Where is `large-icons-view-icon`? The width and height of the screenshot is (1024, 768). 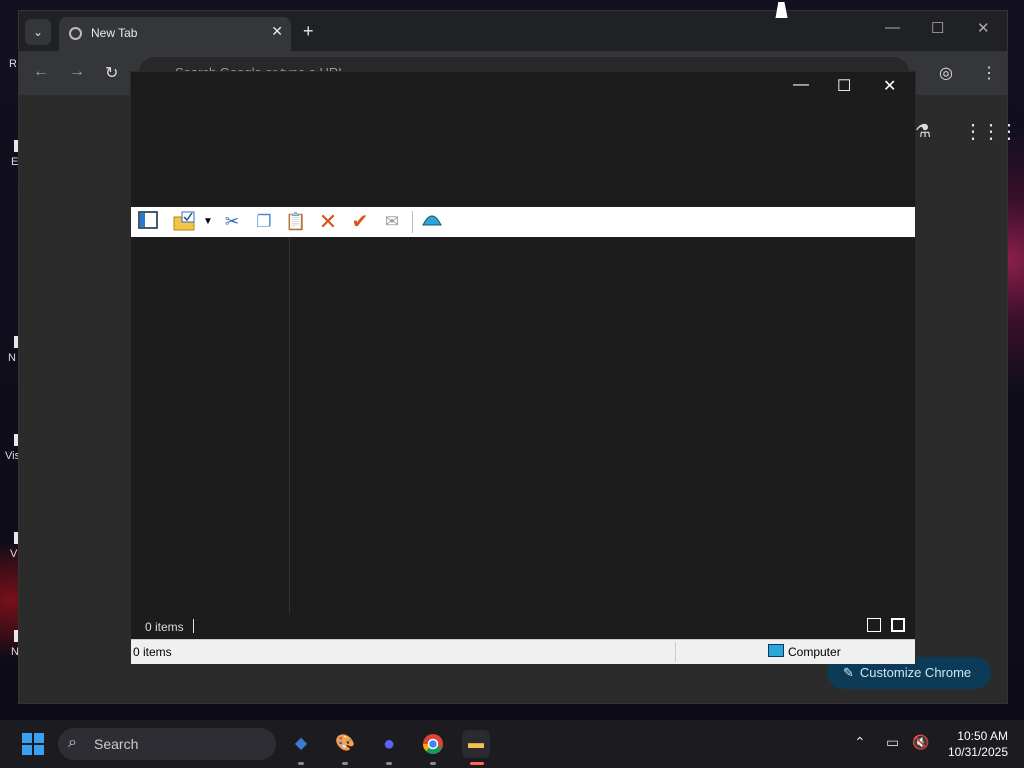
large-icons-view-icon is located at coordinates (898, 625).